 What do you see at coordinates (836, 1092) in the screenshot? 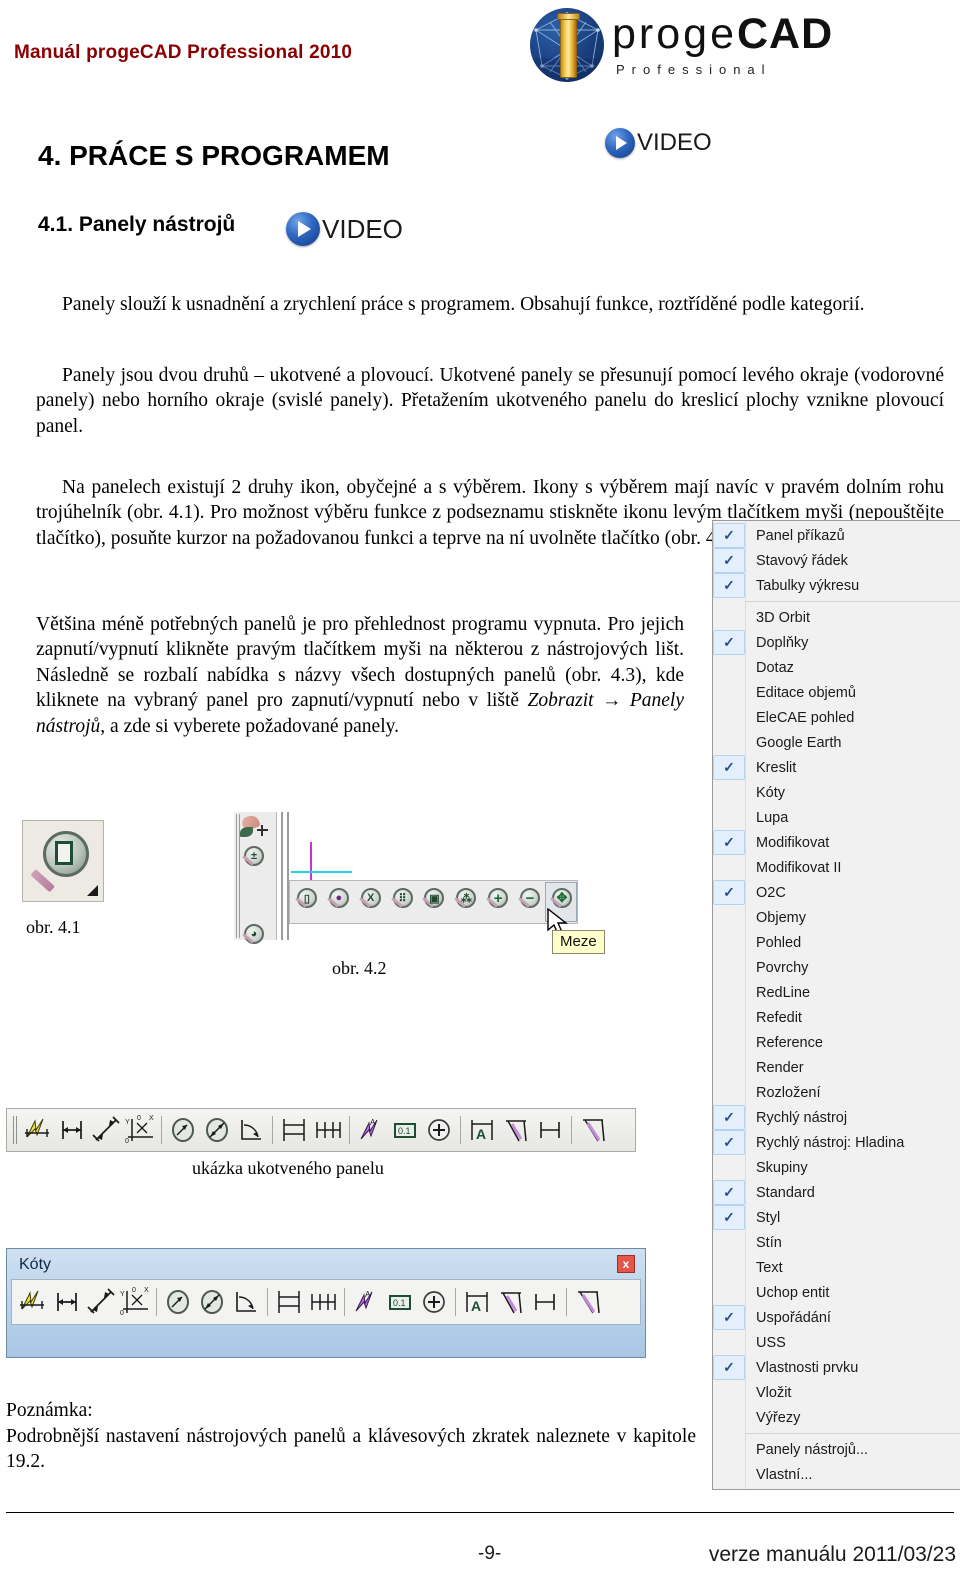
I see `context-menu-item: Rozložení` at bounding box center [836, 1092].